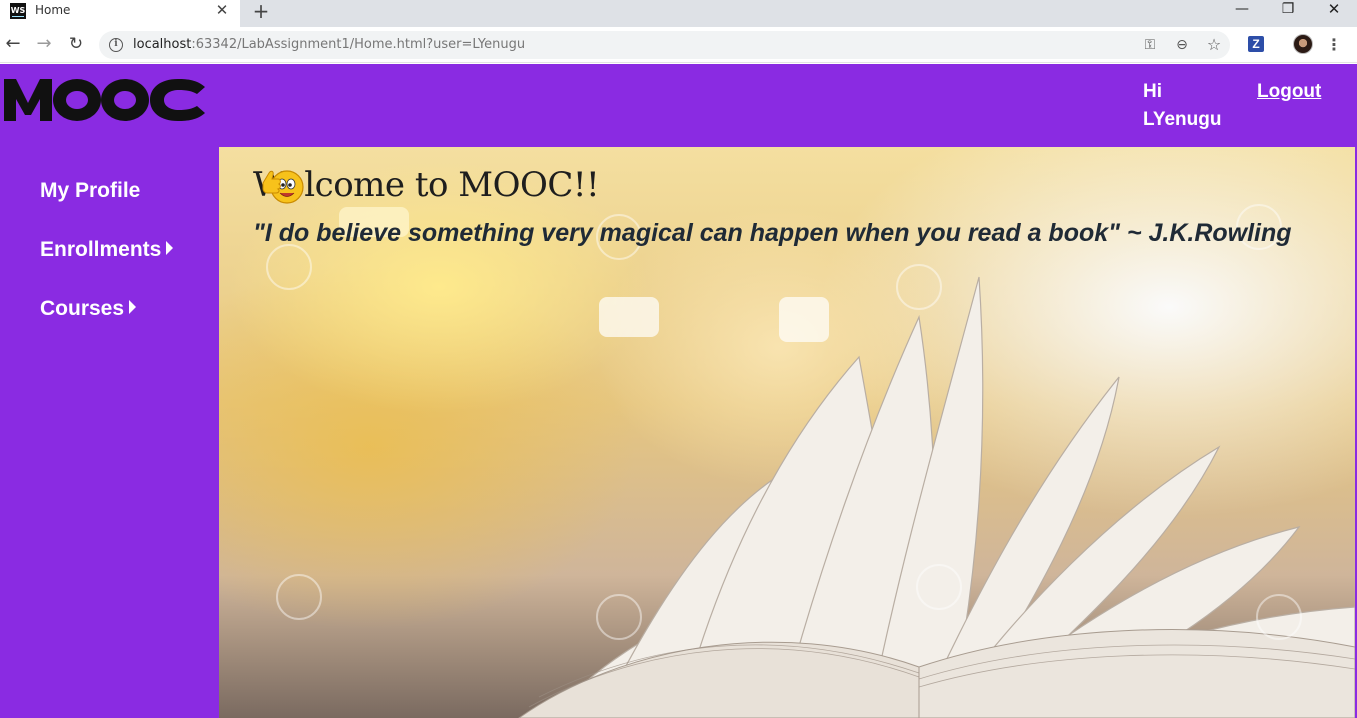 The height and width of the screenshot is (718, 1357). I want to click on greeting-text: Hi LYenugu, so click(1182, 105).